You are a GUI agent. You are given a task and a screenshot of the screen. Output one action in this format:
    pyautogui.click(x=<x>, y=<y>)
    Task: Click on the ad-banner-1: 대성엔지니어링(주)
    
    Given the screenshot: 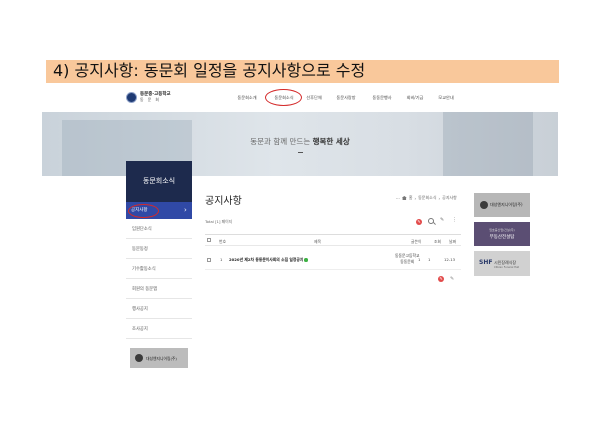 What is the action you would take?
    pyautogui.click(x=502, y=205)
    